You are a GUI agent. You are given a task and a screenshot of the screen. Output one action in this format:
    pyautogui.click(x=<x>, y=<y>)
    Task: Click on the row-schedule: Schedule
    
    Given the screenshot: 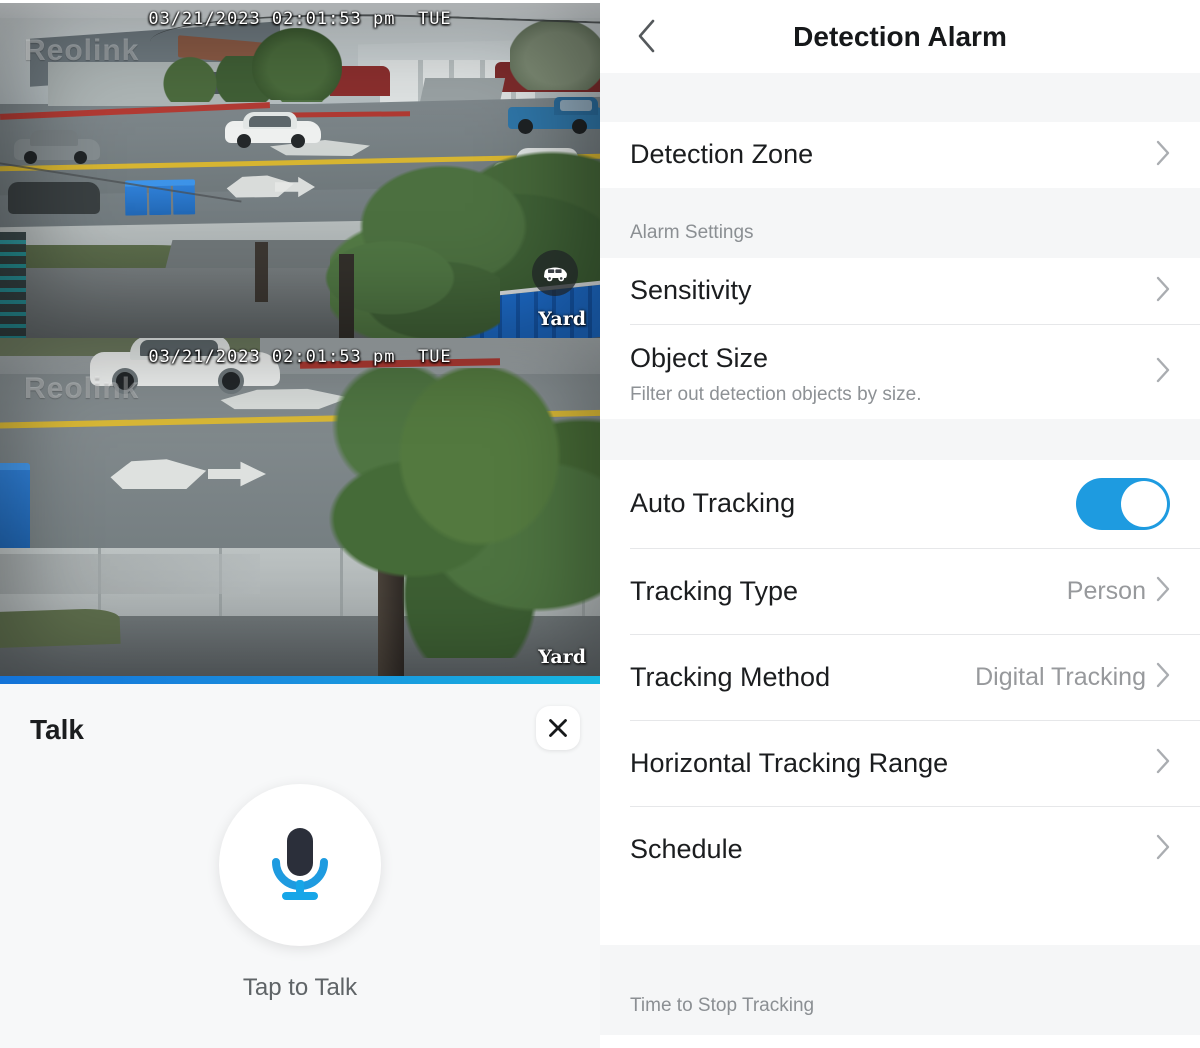 What is the action you would take?
    pyautogui.click(x=900, y=849)
    